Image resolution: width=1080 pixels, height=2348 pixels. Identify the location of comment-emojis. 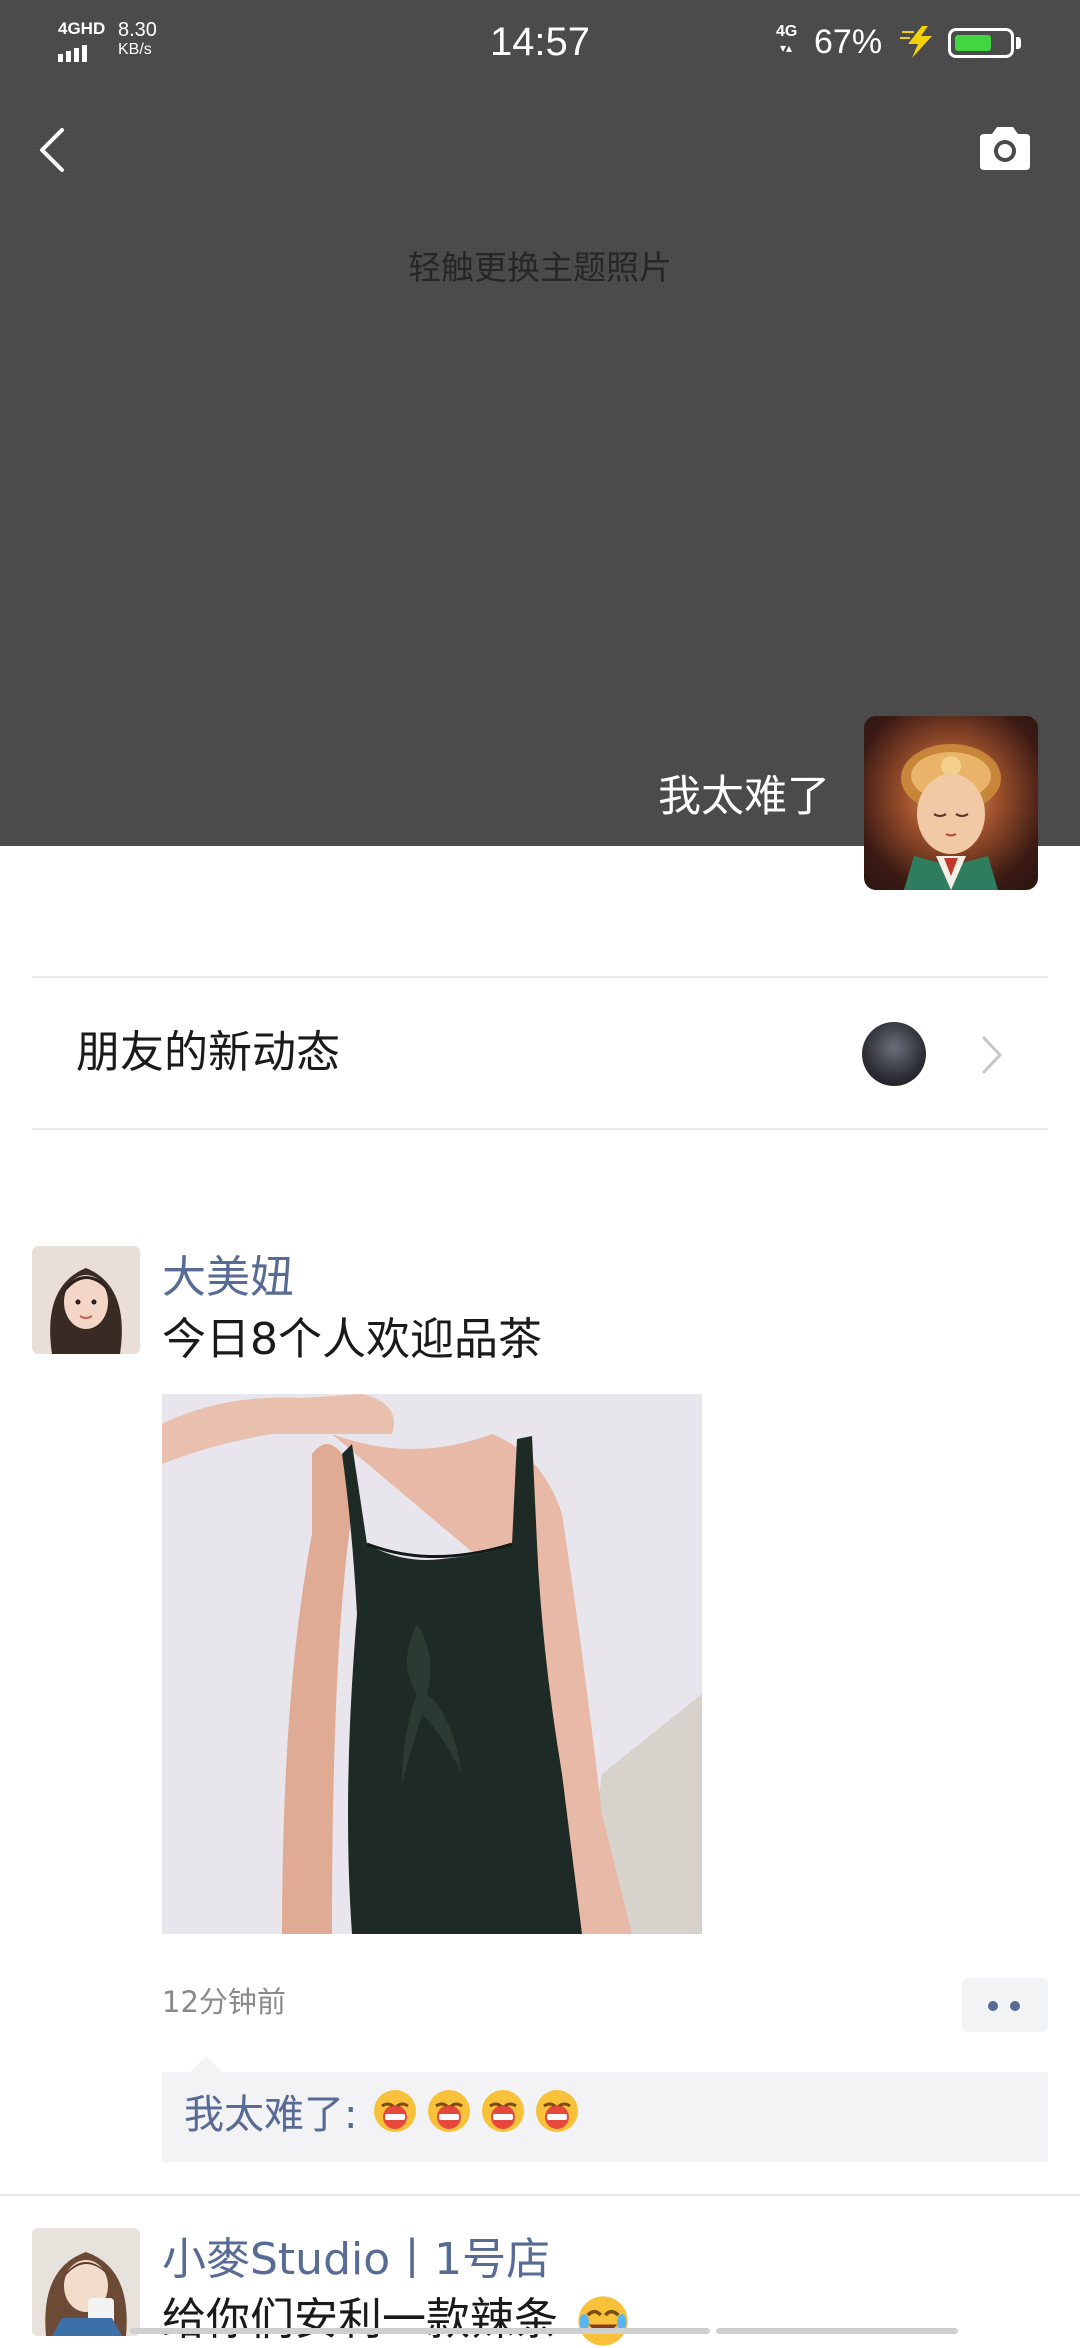
(480, 2111).